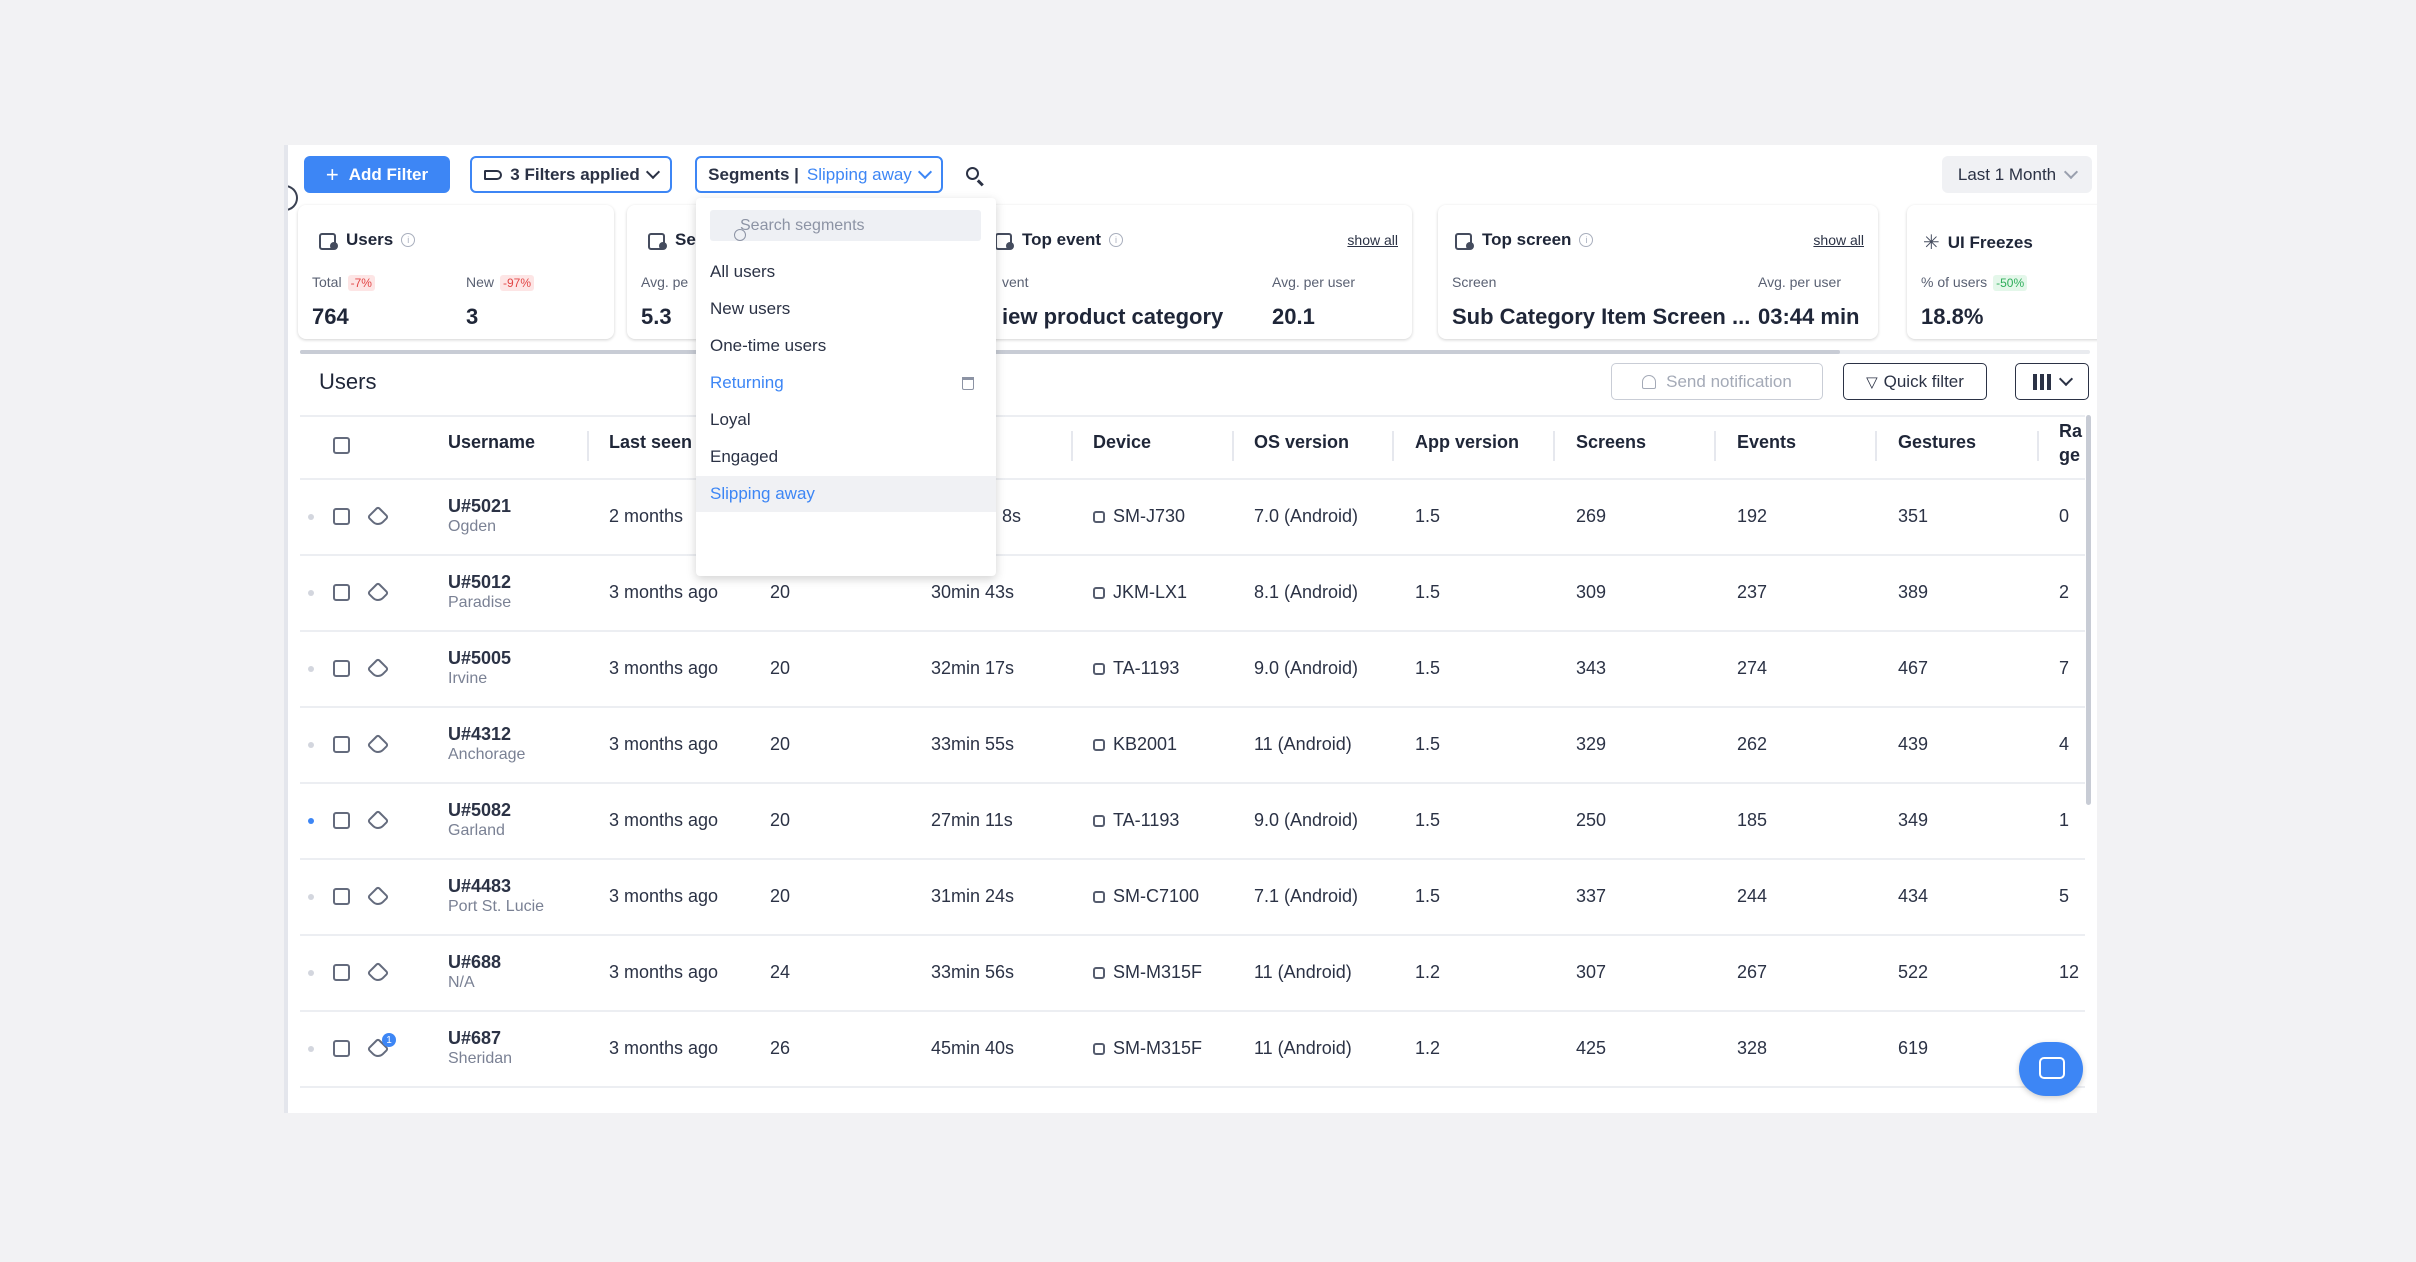 Image resolution: width=2416 pixels, height=1262 pixels. What do you see at coordinates (1372, 240) in the screenshot?
I see `top-event-show-all-link: show all` at bounding box center [1372, 240].